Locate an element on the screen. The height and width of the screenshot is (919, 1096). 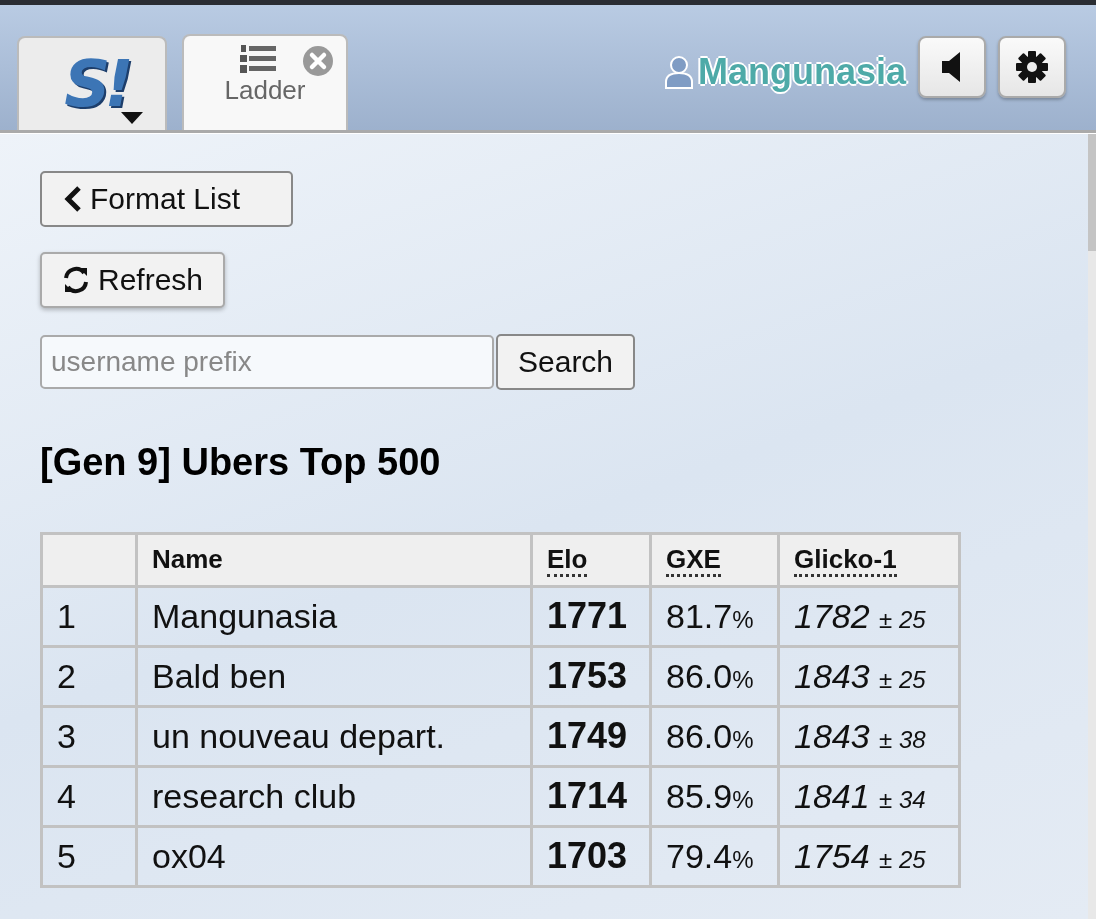
table-cell: 1 is located at coordinates (89, 616).